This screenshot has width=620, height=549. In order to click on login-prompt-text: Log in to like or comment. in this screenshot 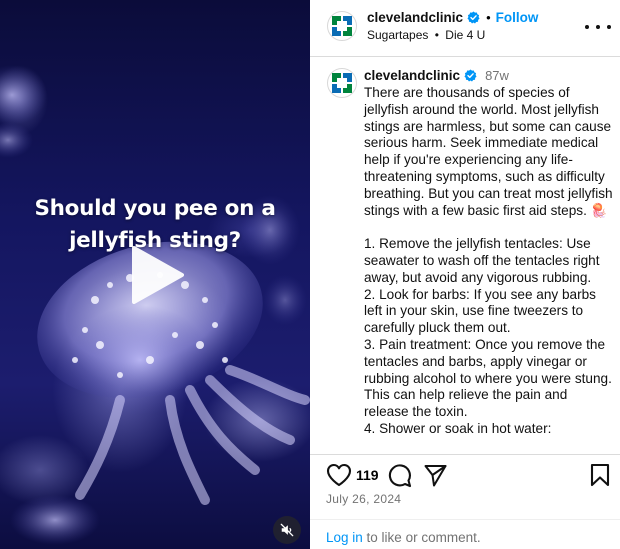, I will do `click(403, 537)`.